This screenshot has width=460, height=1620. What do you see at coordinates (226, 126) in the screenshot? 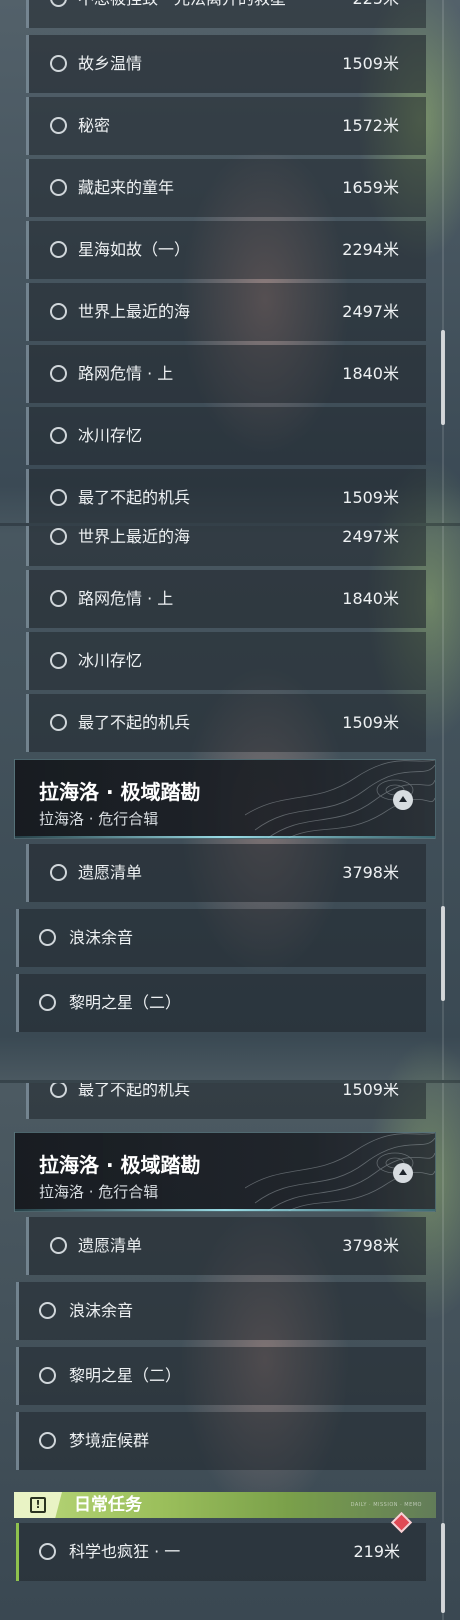
I see `quest-row: 秘密 1572米` at bounding box center [226, 126].